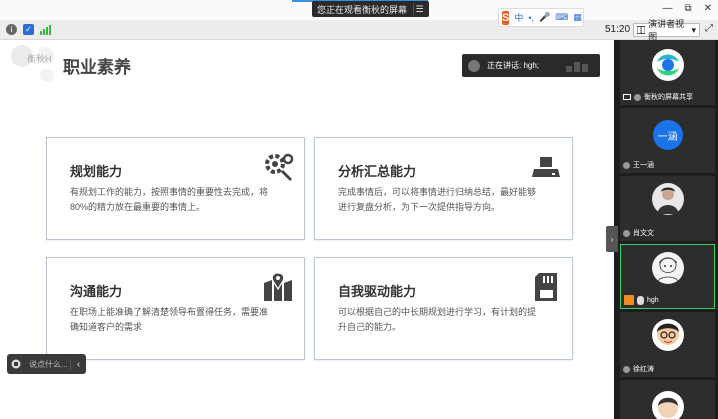 This screenshot has width=718, height=419. What do you see at coordinates (169, 319) in the screenshot?
I see `card-desc: 在职场上能准确了解清楚领导布置得任务，需要准确知道客户的需求` at bounding box center [169, 319].